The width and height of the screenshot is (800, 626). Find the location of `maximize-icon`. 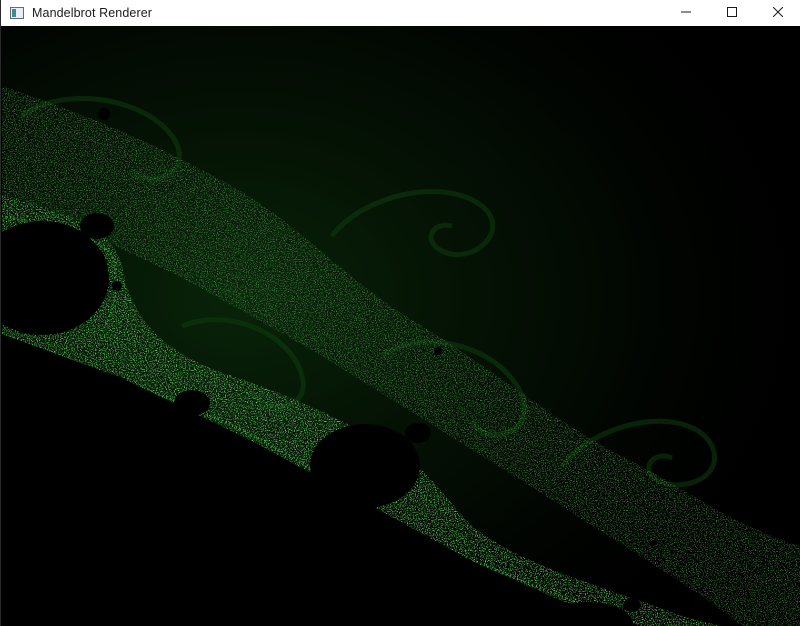

maximize-icon is located at coordinates (732, 13).